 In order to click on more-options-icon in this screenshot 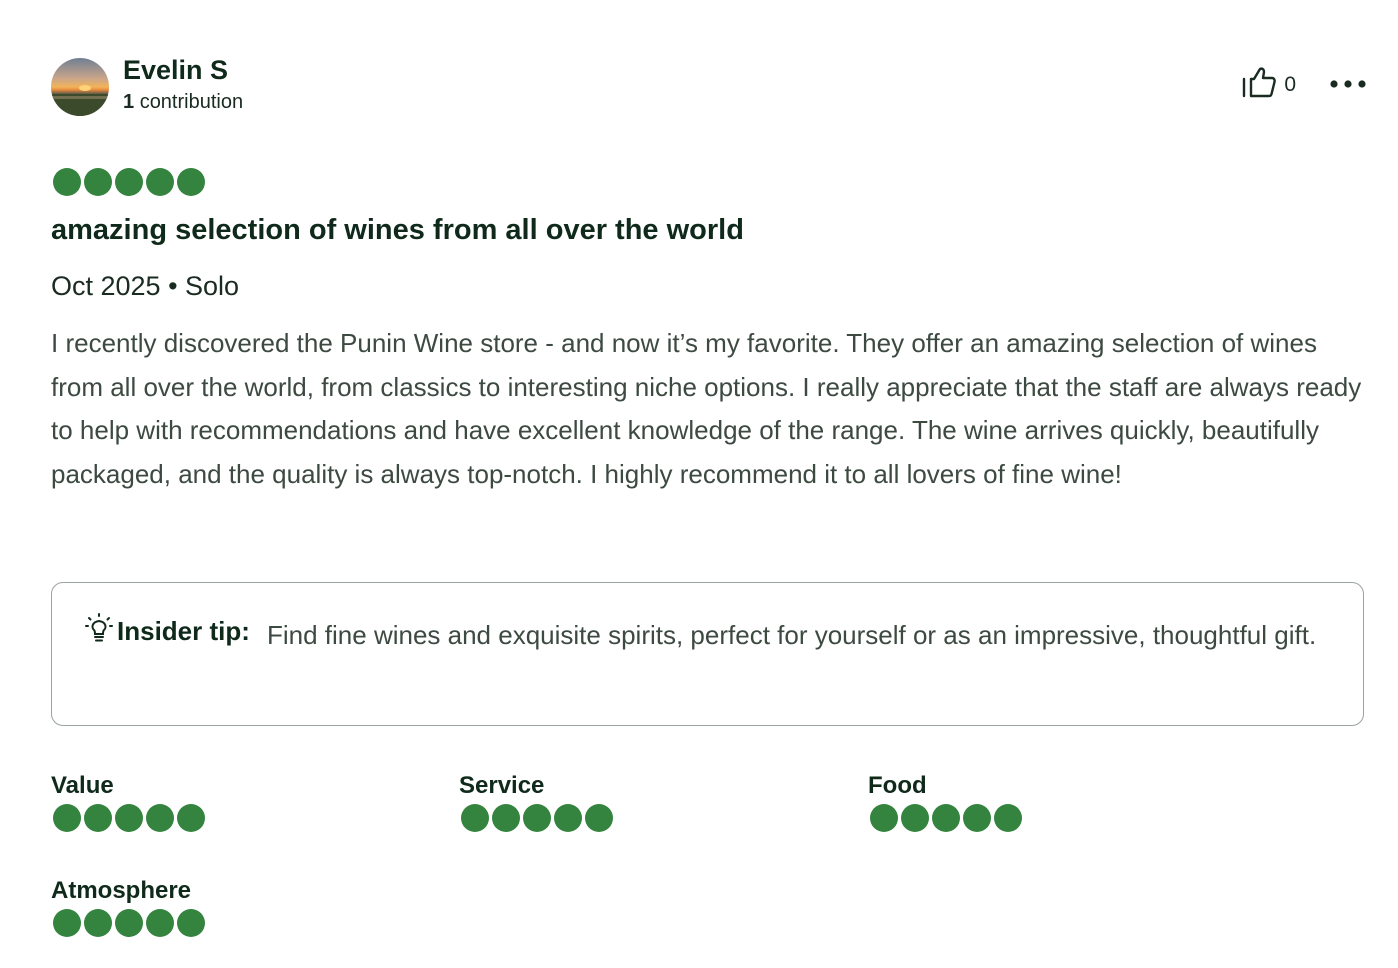, I will do `click(1348, 85)`.